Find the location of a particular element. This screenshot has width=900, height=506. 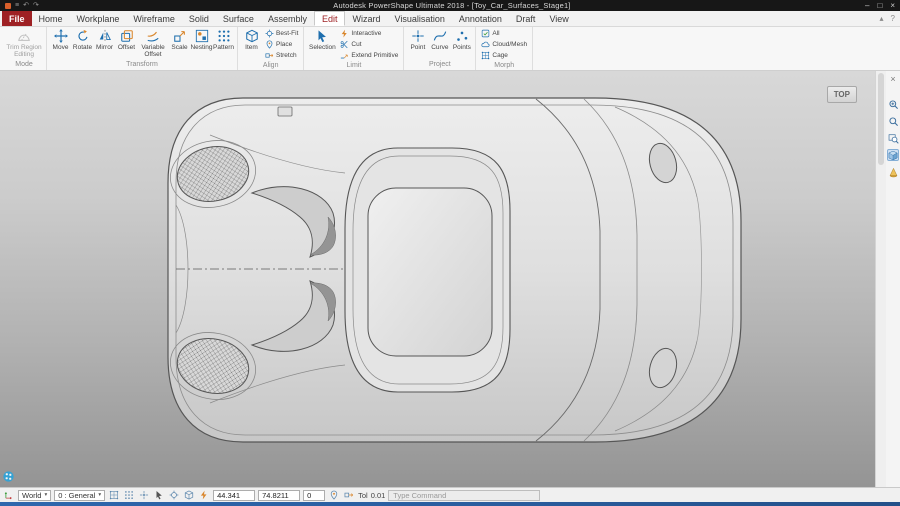

cut-button: Cut is located at coordinates (369, 44).